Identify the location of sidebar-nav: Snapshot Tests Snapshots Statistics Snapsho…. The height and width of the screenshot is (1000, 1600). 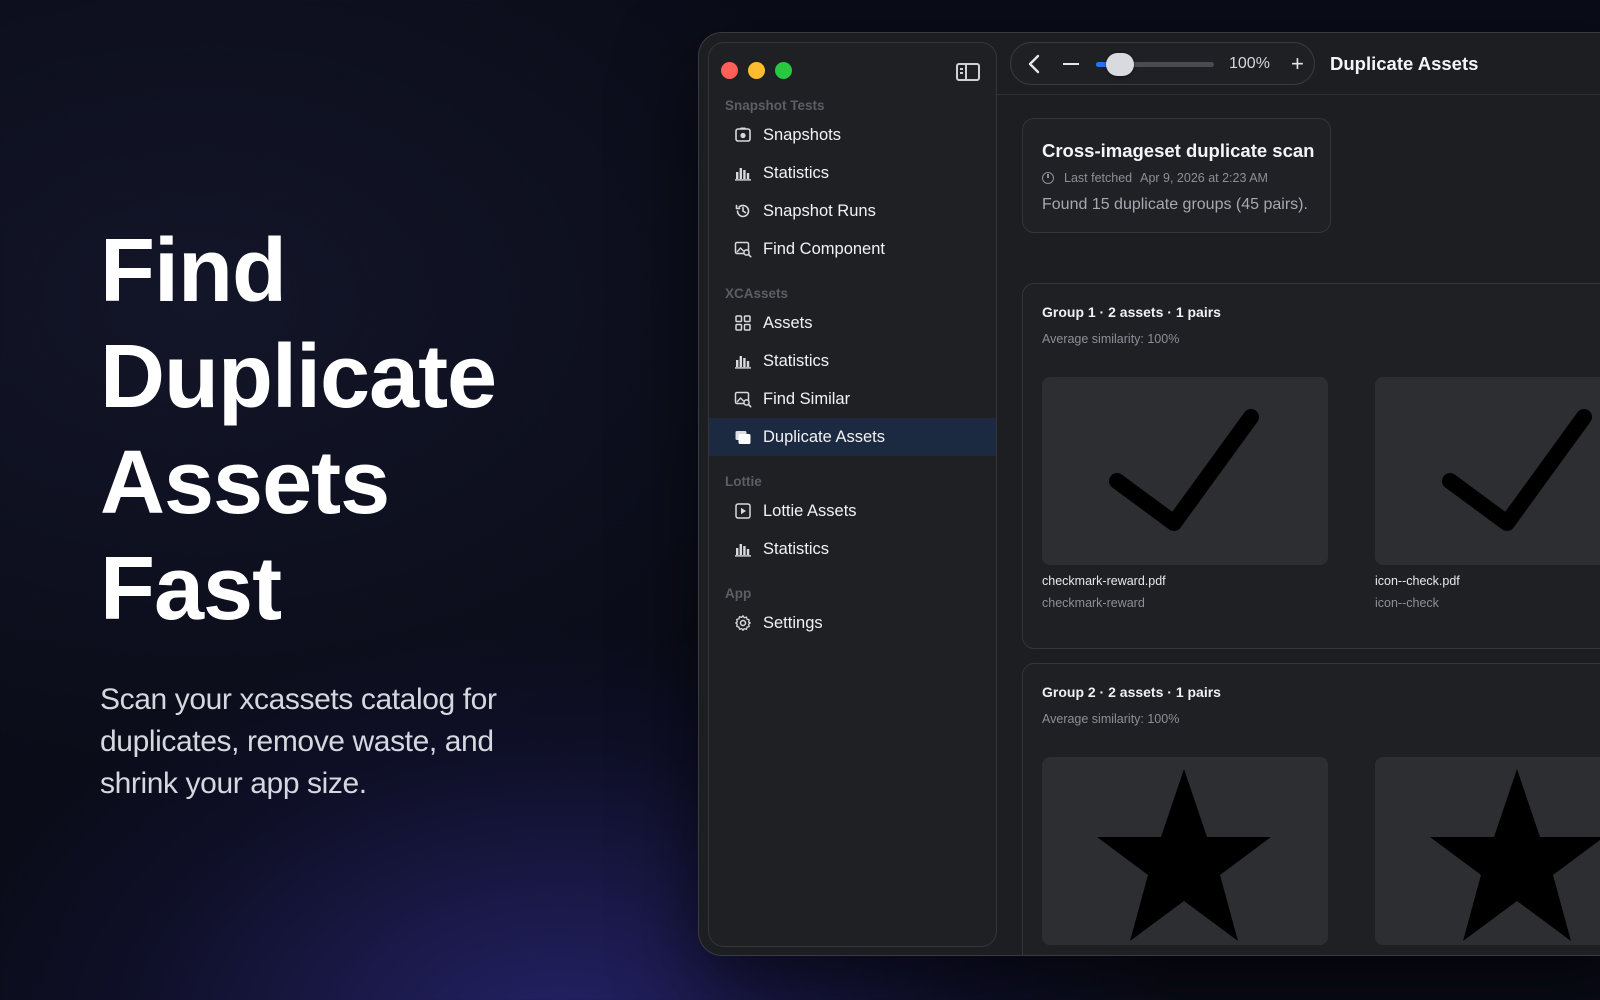
(852, 369).